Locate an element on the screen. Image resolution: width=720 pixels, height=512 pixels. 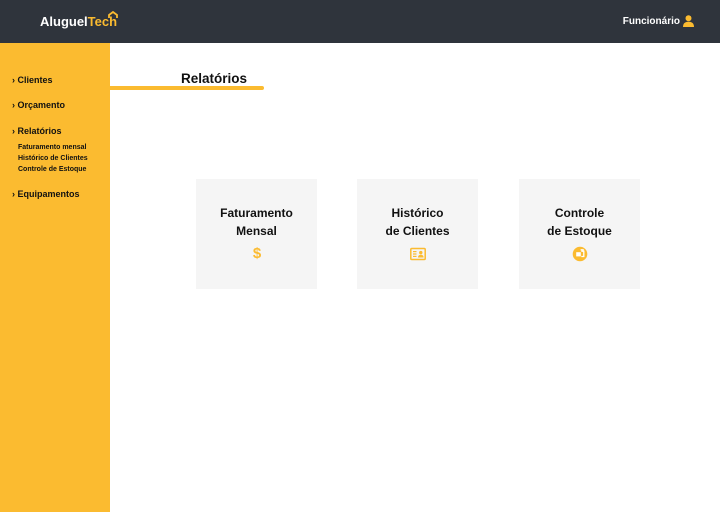
logo-house-icon is located at coordinates (113, 14).